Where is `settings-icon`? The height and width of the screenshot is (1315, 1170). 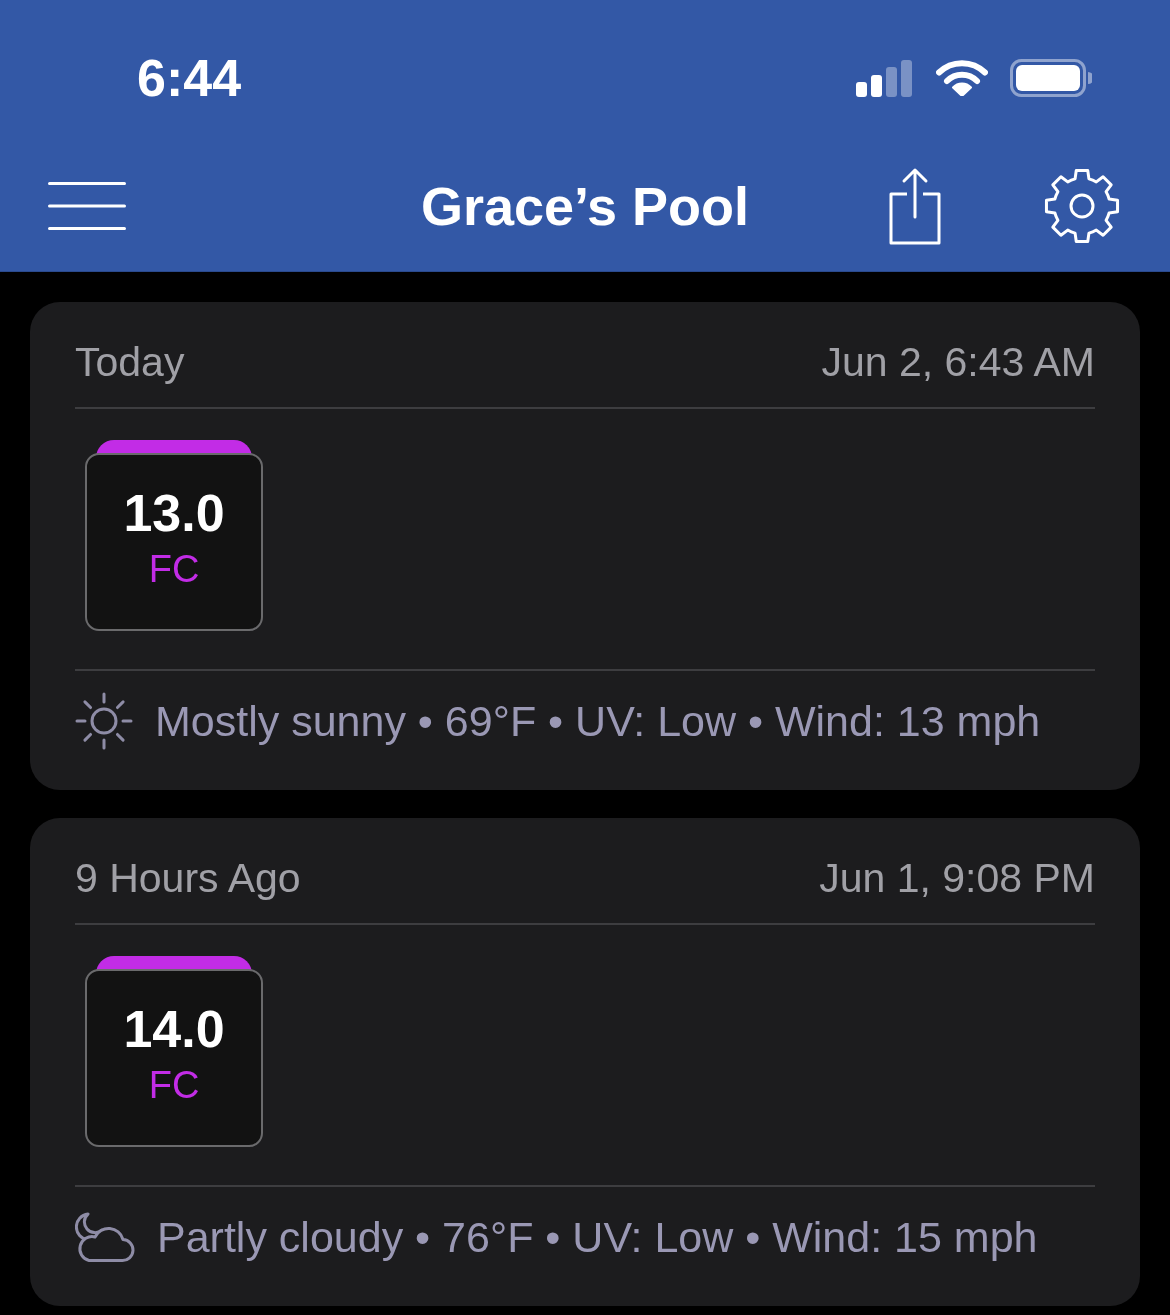 settings-icon is located at coordinates (1082, 205).